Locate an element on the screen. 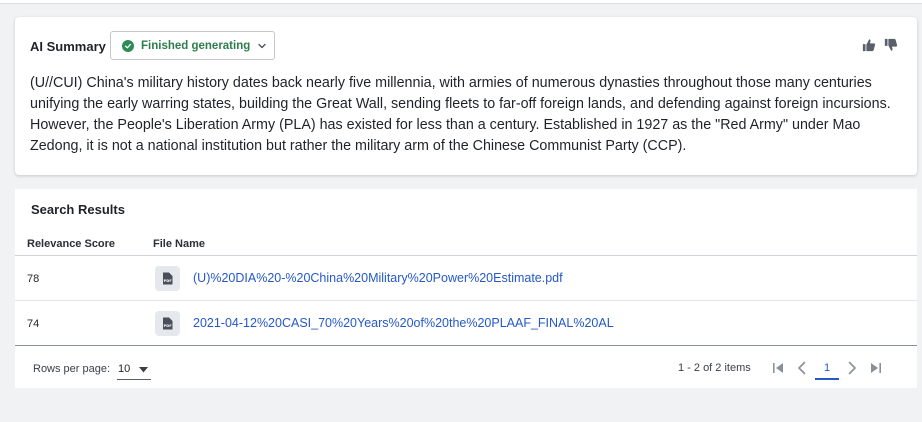  search-results-title: Search Results is located at coordinates (78, 209).